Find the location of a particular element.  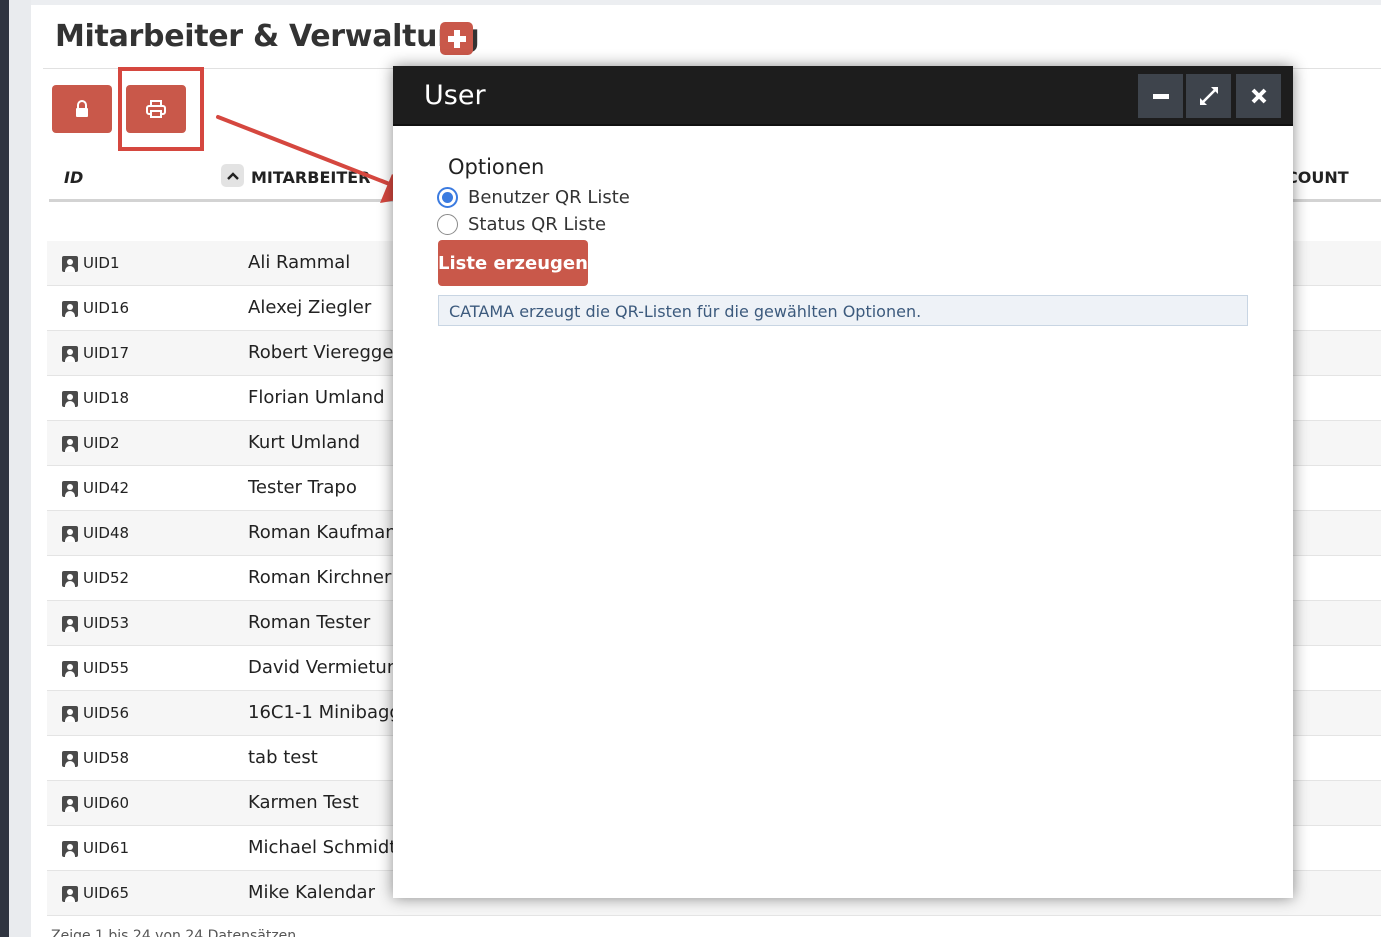

row-employee-name: Karmen Test is located at coordinates (303, 802).